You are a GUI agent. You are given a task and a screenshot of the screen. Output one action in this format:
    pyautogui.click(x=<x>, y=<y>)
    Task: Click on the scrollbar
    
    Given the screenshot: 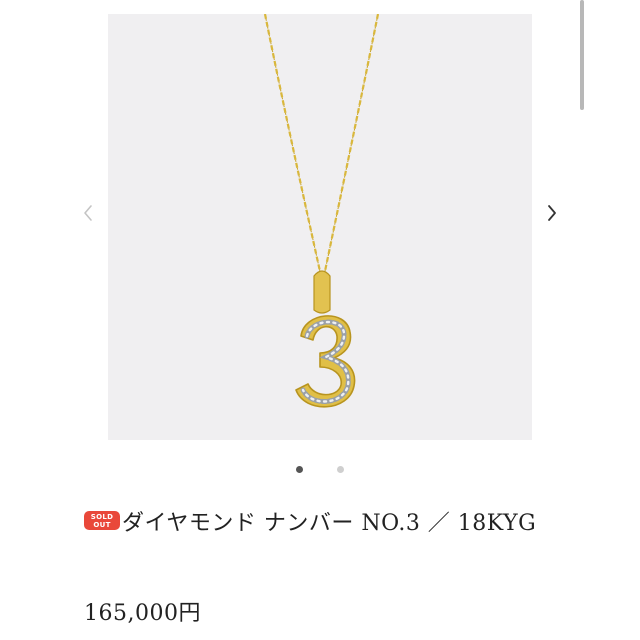 What is the action you would take?
    pyautogui.click(x=582, y=55)
    